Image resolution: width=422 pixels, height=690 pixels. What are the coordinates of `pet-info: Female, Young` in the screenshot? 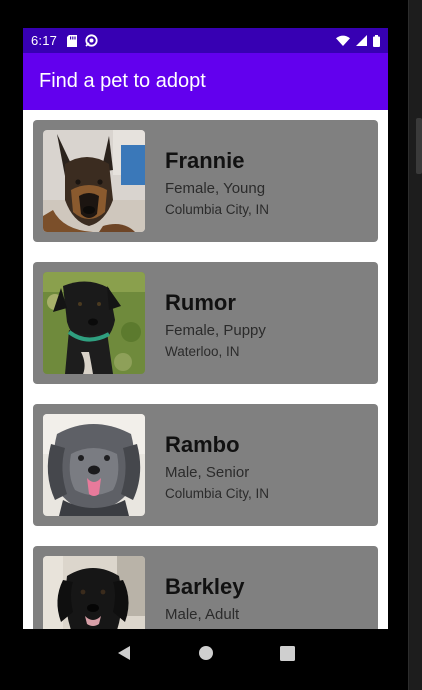 It's located at (215, 188).